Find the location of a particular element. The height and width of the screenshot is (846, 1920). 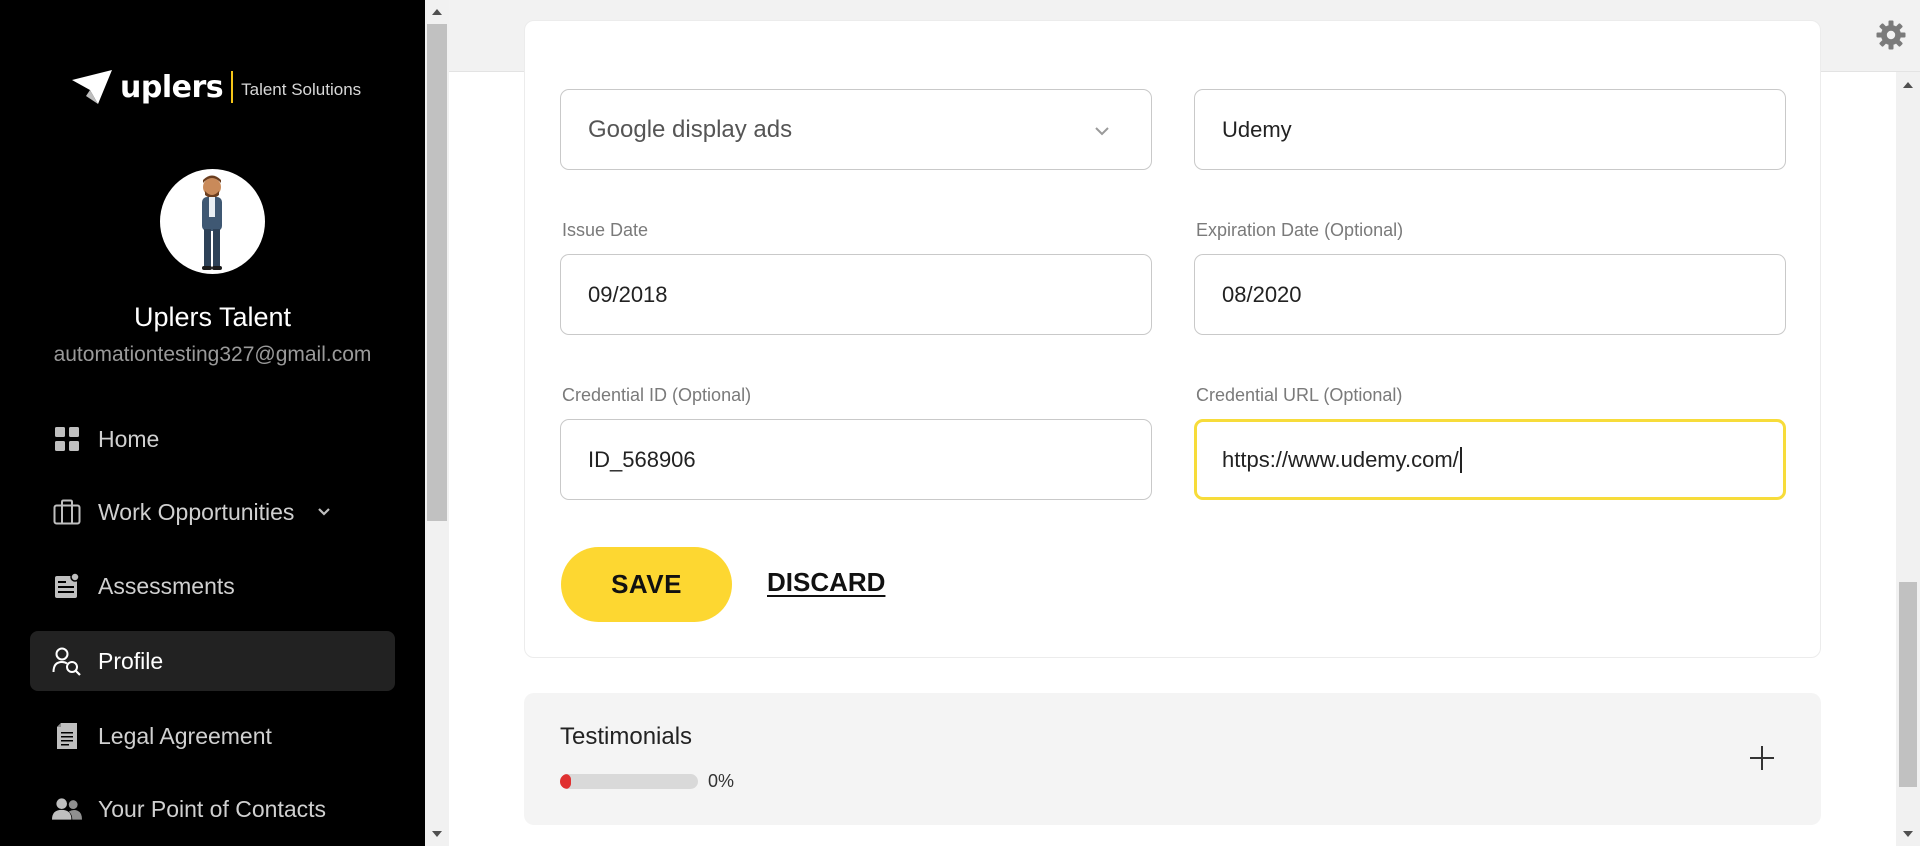

sidebar-item-label: Profile is located at coordinates (131, 660).